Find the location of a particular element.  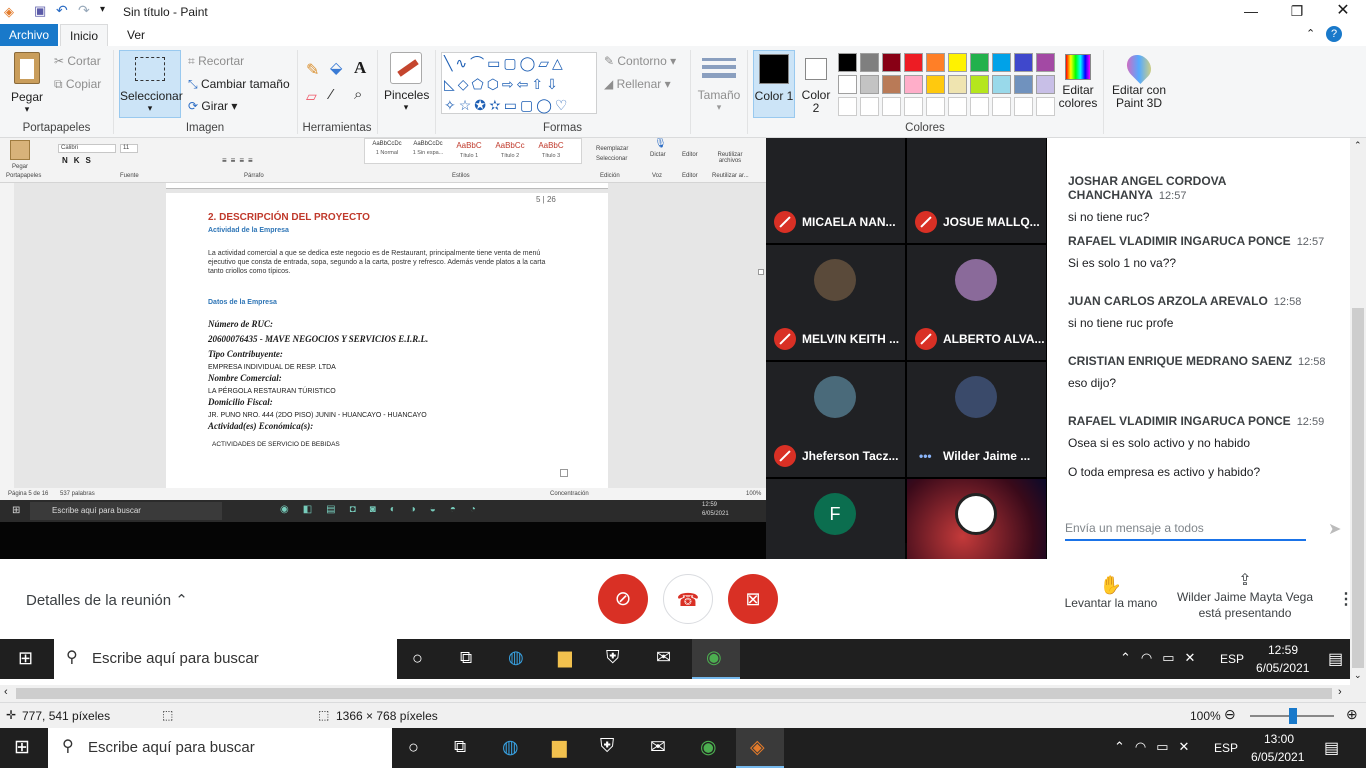

paint-app-icon: ◈ is located at coordinates (9, 12).